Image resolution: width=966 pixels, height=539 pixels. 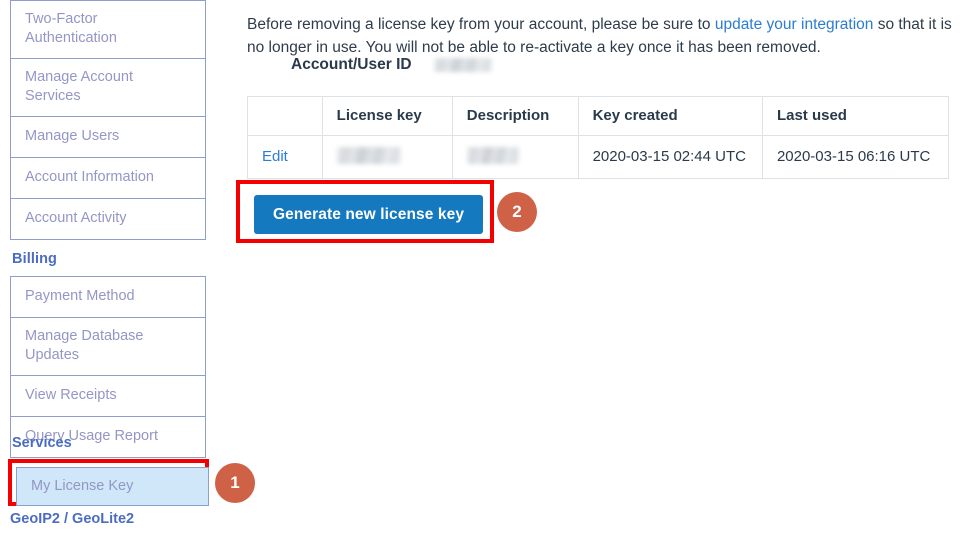 I want to click on sidebar-item-view-receipts: View Receipts, so click(x=108, y=396).